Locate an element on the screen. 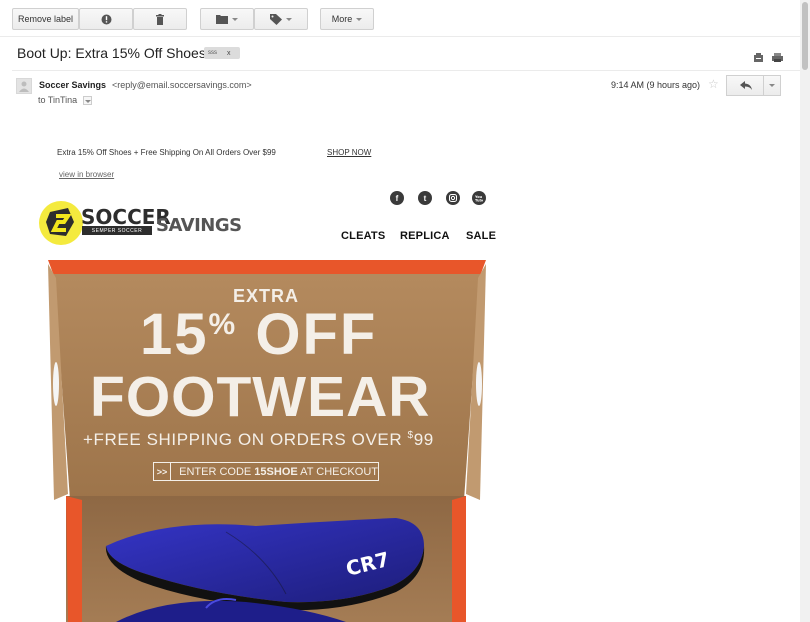 The height and width of the screenshot is (622, 810). label-chip-text: sss is located at coordinates (212, 53).